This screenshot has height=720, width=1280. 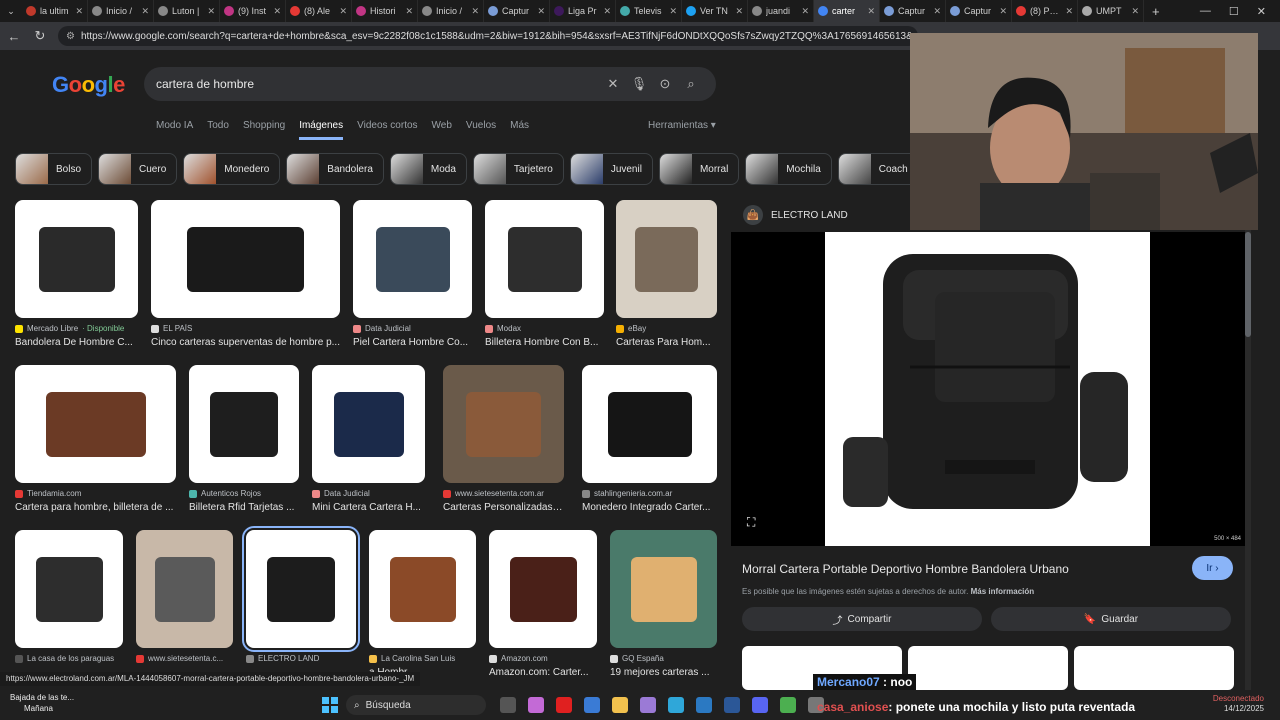 What do you see at coordinates (649, 11) in the screenshot?
I see `browser-tab: Televis ✕` at bounding box center [649, 11].